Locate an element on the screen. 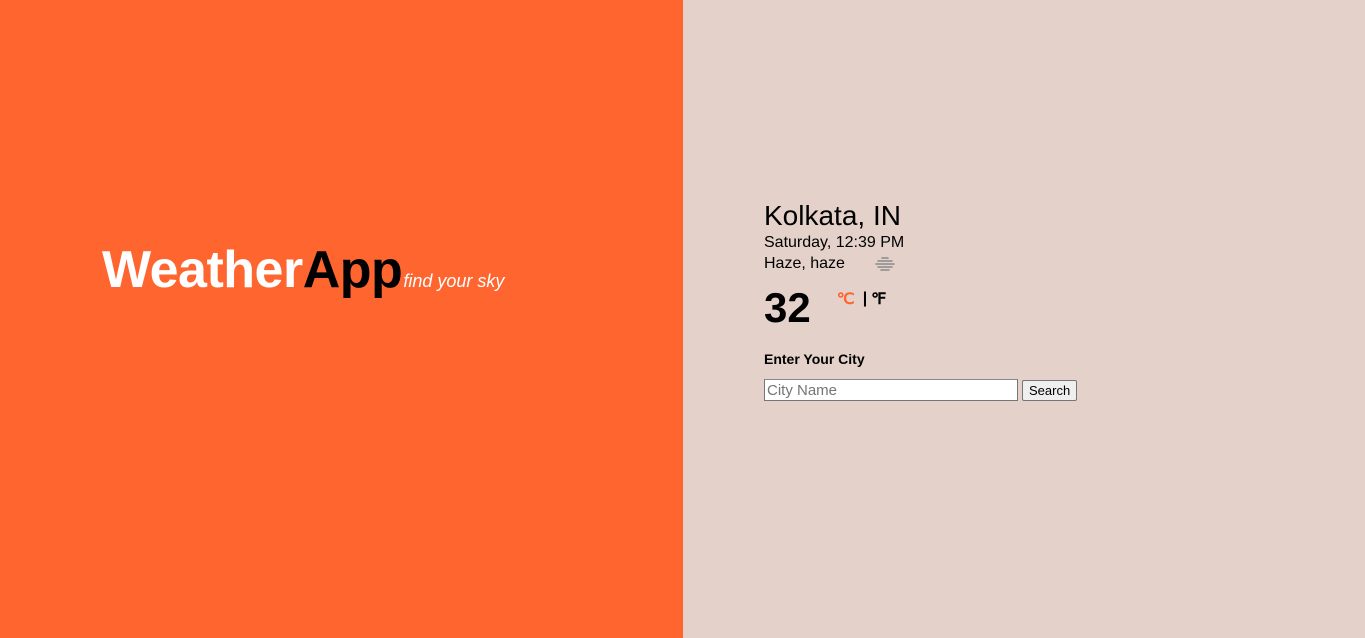 This screenshot has width=1365, height=638. unit-toggle: ℃ | ℉ is located at coordinates (862, 299).